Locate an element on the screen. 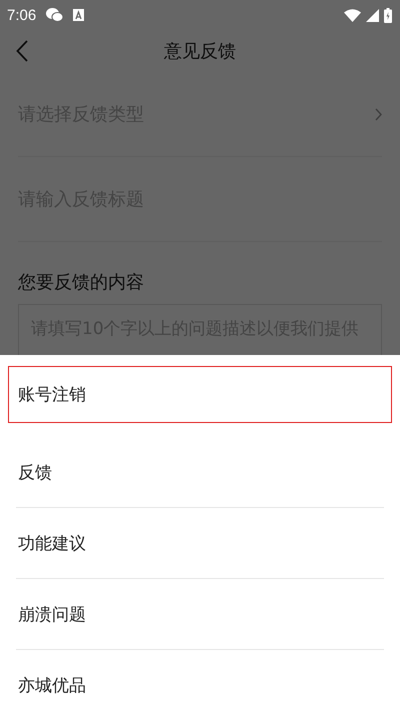  wifi-icon is located at coordinates (352, 15).